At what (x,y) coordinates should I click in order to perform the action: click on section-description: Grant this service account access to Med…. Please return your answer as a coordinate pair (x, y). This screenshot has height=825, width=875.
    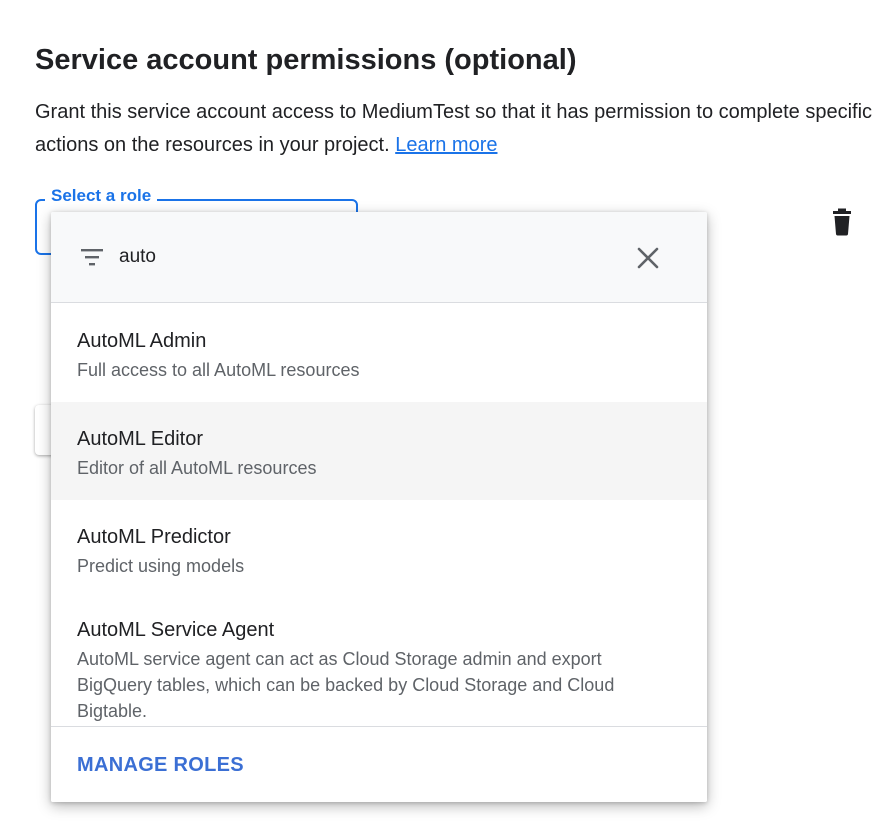
    Looking at the image, I should click on (455, 129).